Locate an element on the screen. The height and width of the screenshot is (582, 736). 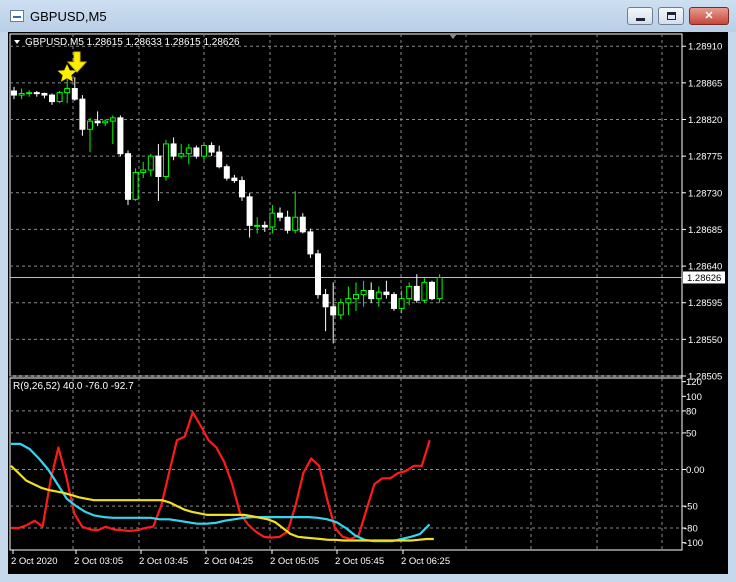
price-label: 1.28910 is located at coordinates (705, 47).